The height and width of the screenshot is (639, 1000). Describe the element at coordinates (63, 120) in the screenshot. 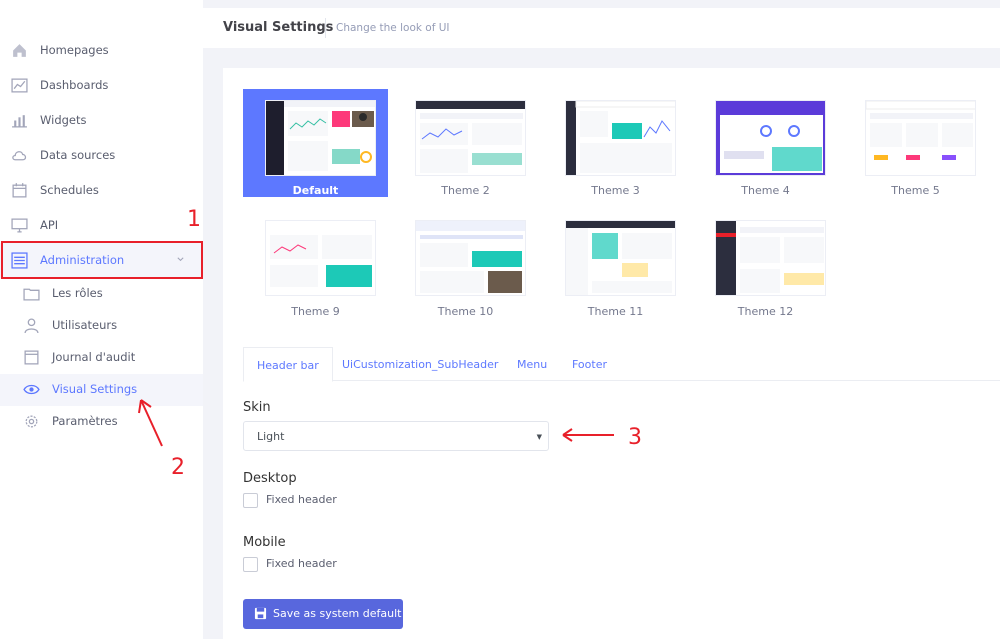

I see `sidebar-item-label: Widgets` at that location.